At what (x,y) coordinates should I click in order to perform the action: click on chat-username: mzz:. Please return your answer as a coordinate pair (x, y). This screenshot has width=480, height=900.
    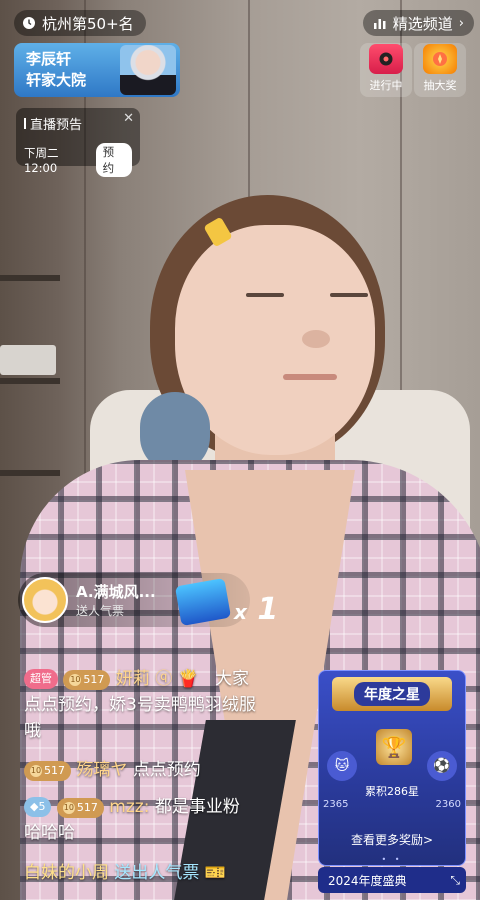
    Looking at the image, I should click on (129, 807).